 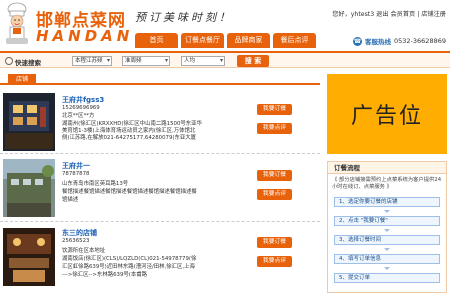 I want to click on user-bar: 您好，yhtest3 退出 会员首页 | 店铺注册, so click(x=389, y=13).